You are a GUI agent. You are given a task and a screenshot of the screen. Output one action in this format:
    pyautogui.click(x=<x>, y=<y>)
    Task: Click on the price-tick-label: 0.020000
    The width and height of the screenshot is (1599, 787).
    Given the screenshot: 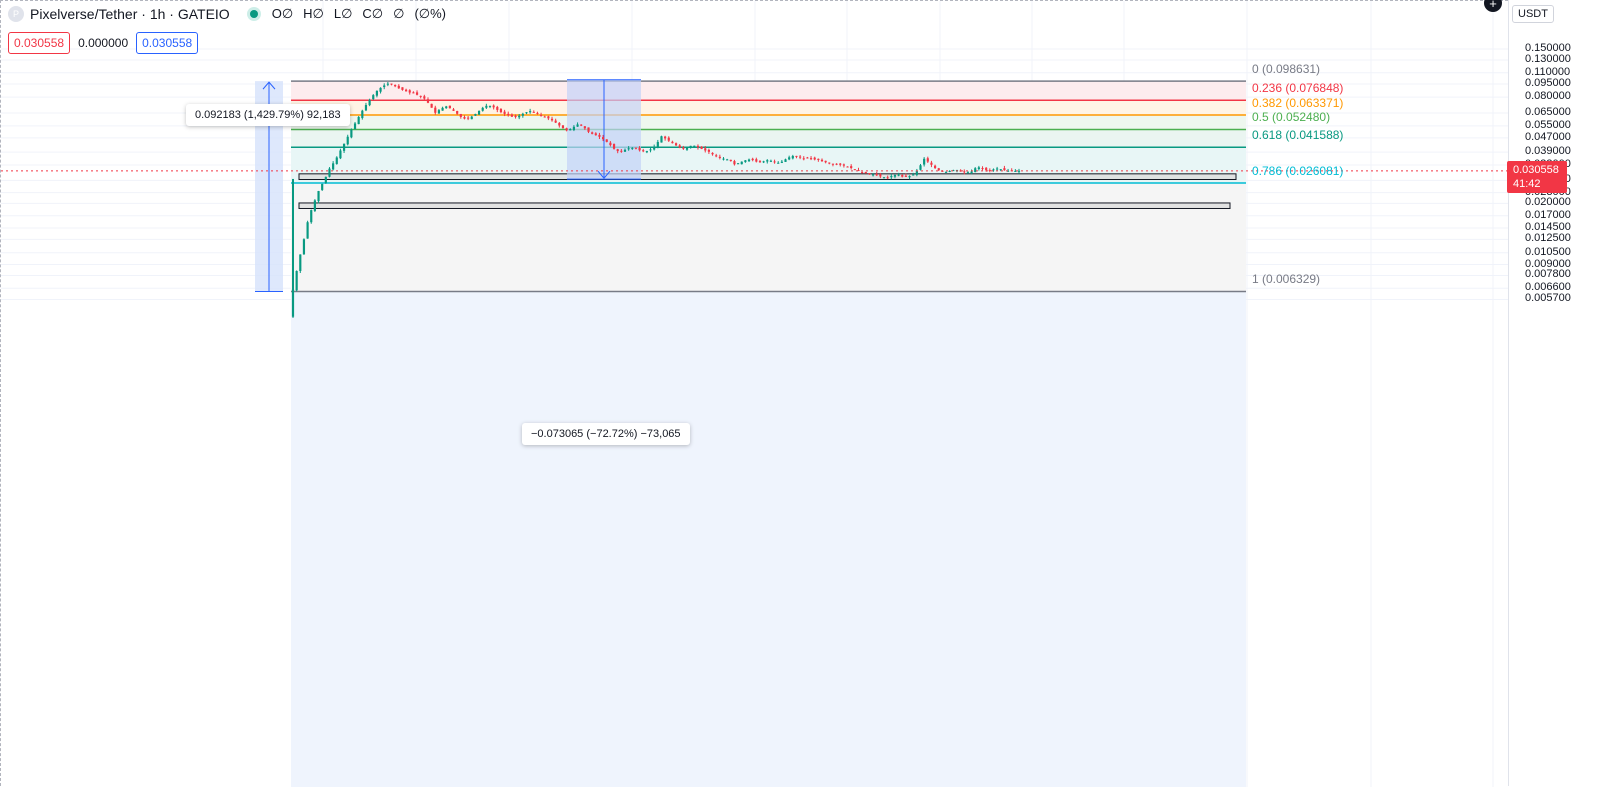 What is the action you would take?
    pyautogui.click(x=1548, y=202)
    